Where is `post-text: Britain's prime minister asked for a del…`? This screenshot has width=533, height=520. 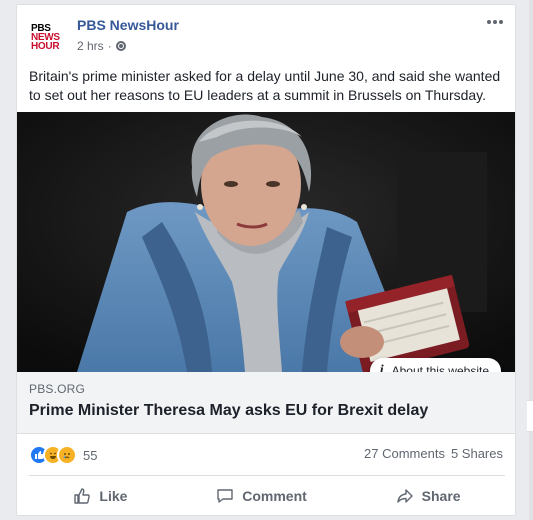 post-text: Britain's prime minister asked for a del… is located at coordinates (265, 85).